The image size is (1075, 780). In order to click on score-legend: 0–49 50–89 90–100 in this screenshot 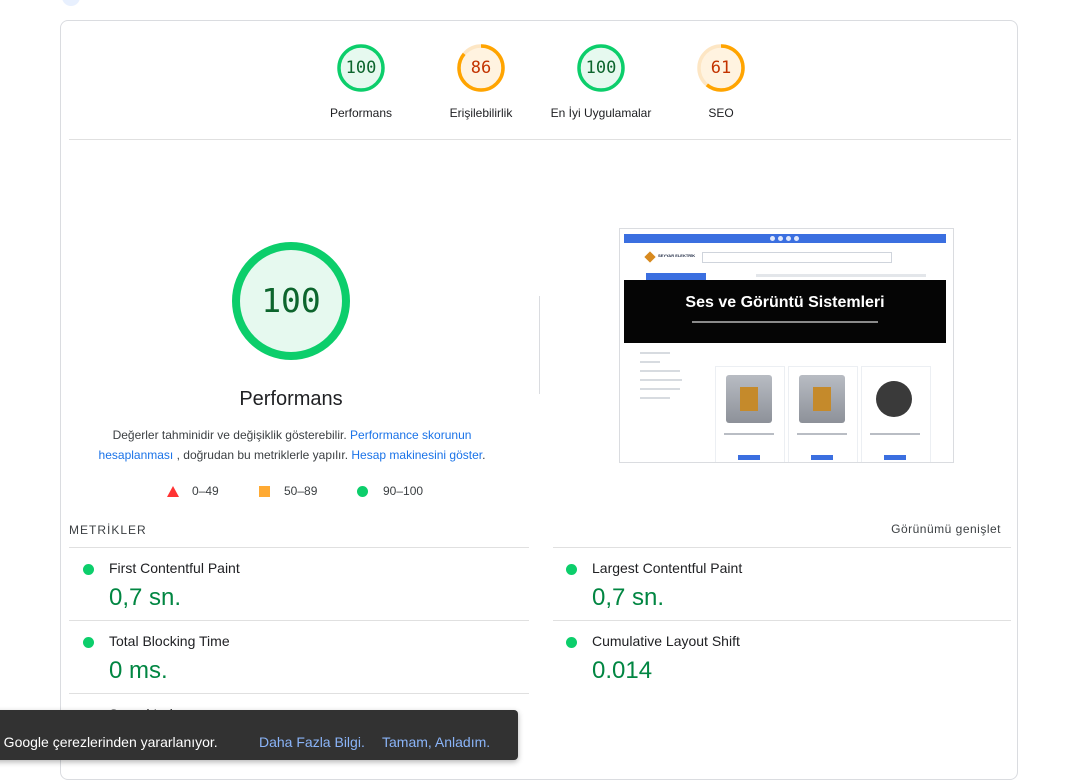, I will do `click(311, 492)`.